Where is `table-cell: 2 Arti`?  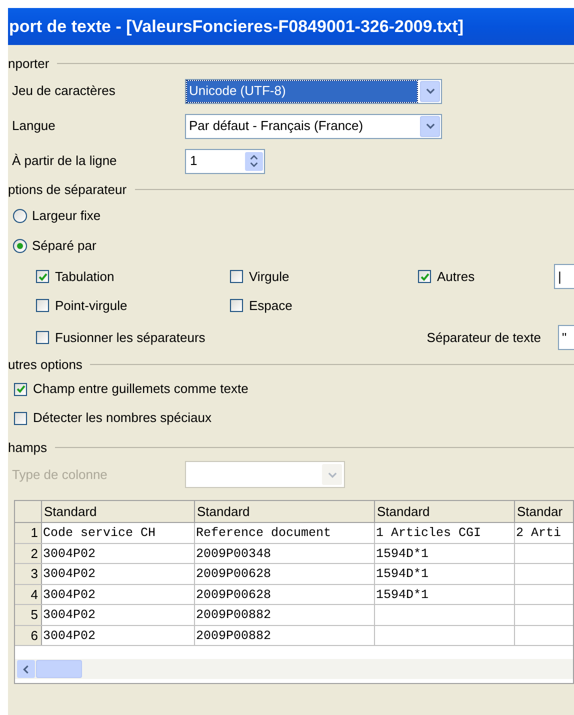 table-cell: 2 Arti is located at coordinates (544, 532).